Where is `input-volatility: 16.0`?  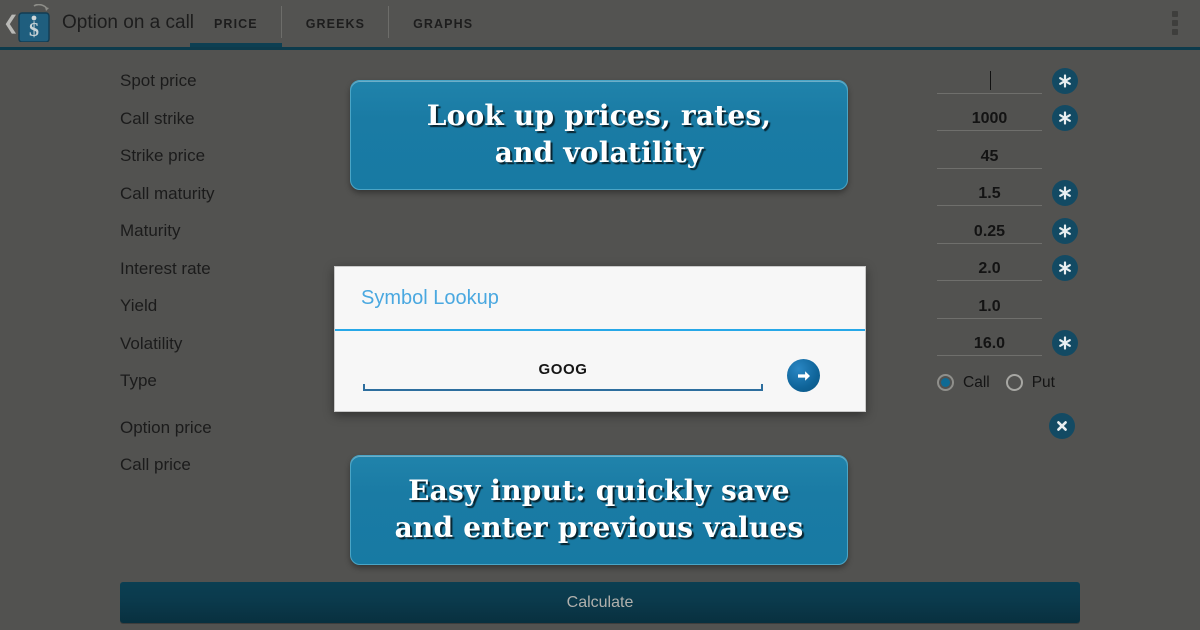
input-volatility: 16.0 is located at coordinates (989, 344).